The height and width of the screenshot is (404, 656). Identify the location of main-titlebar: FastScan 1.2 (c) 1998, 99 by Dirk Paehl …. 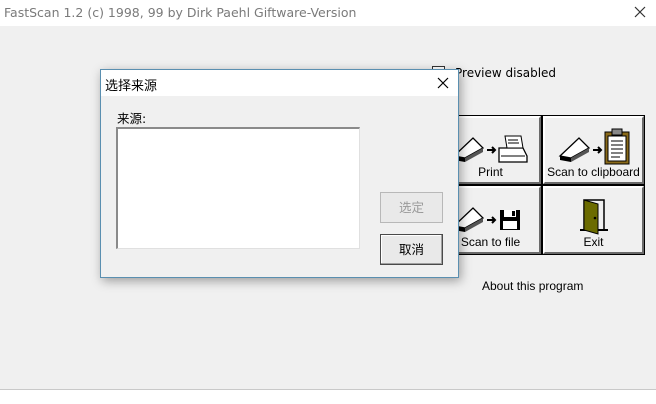
(328, 13).